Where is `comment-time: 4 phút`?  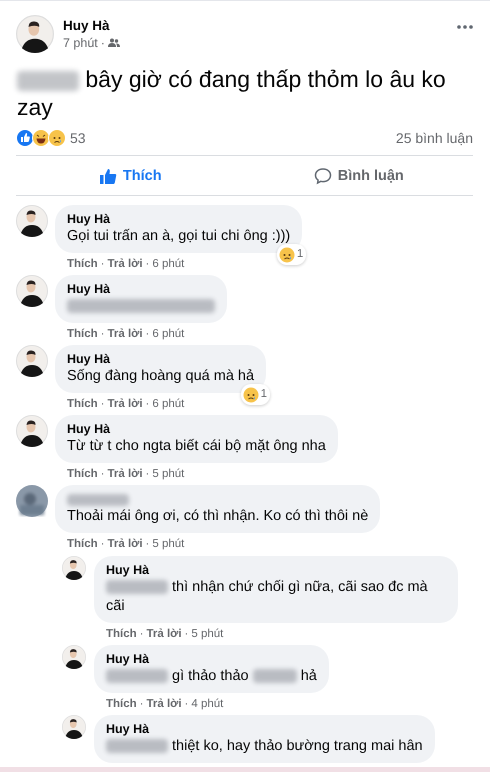
comment-time: 4 phút is located at coordinates (207, 704).